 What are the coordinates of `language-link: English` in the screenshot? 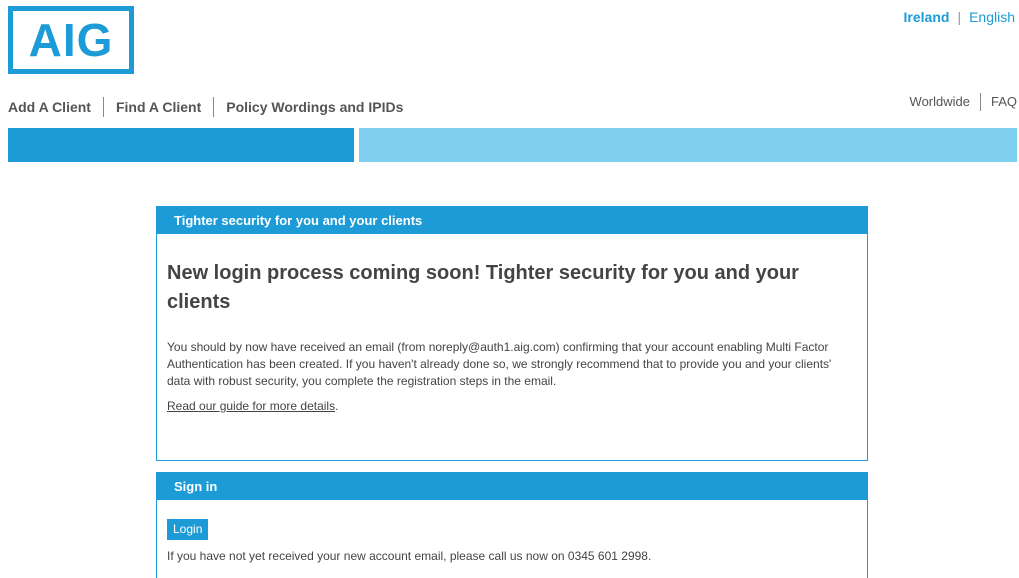 It's located at (992, 17).